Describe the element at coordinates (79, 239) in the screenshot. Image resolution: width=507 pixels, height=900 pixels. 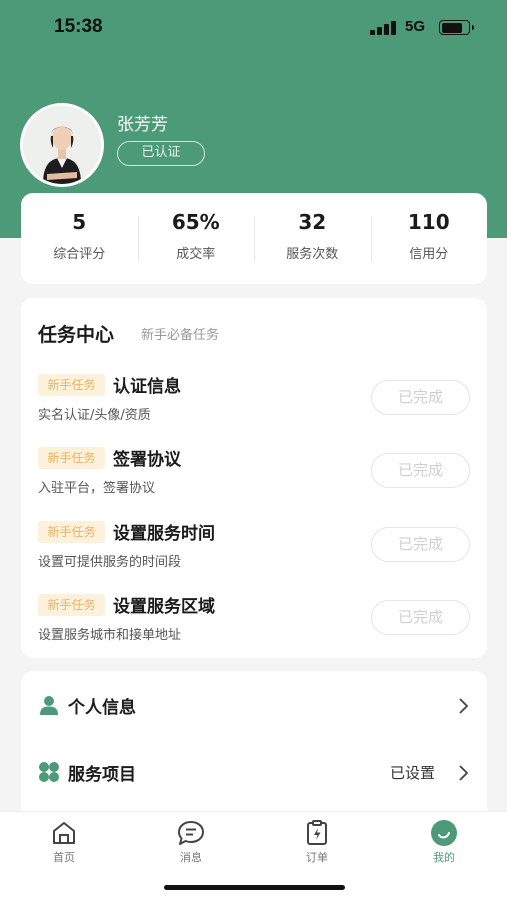
I see `stat-rating: 5 综合评分` at that location.